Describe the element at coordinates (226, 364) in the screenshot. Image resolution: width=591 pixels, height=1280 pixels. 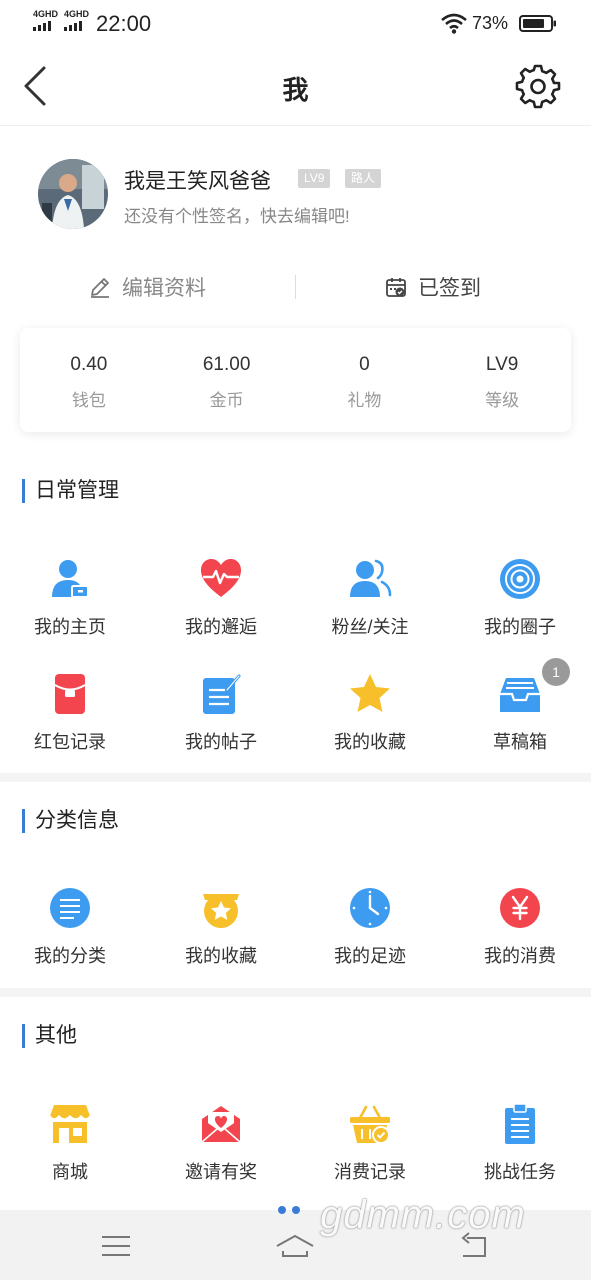
I see `stat-value: 61.00` at that location.